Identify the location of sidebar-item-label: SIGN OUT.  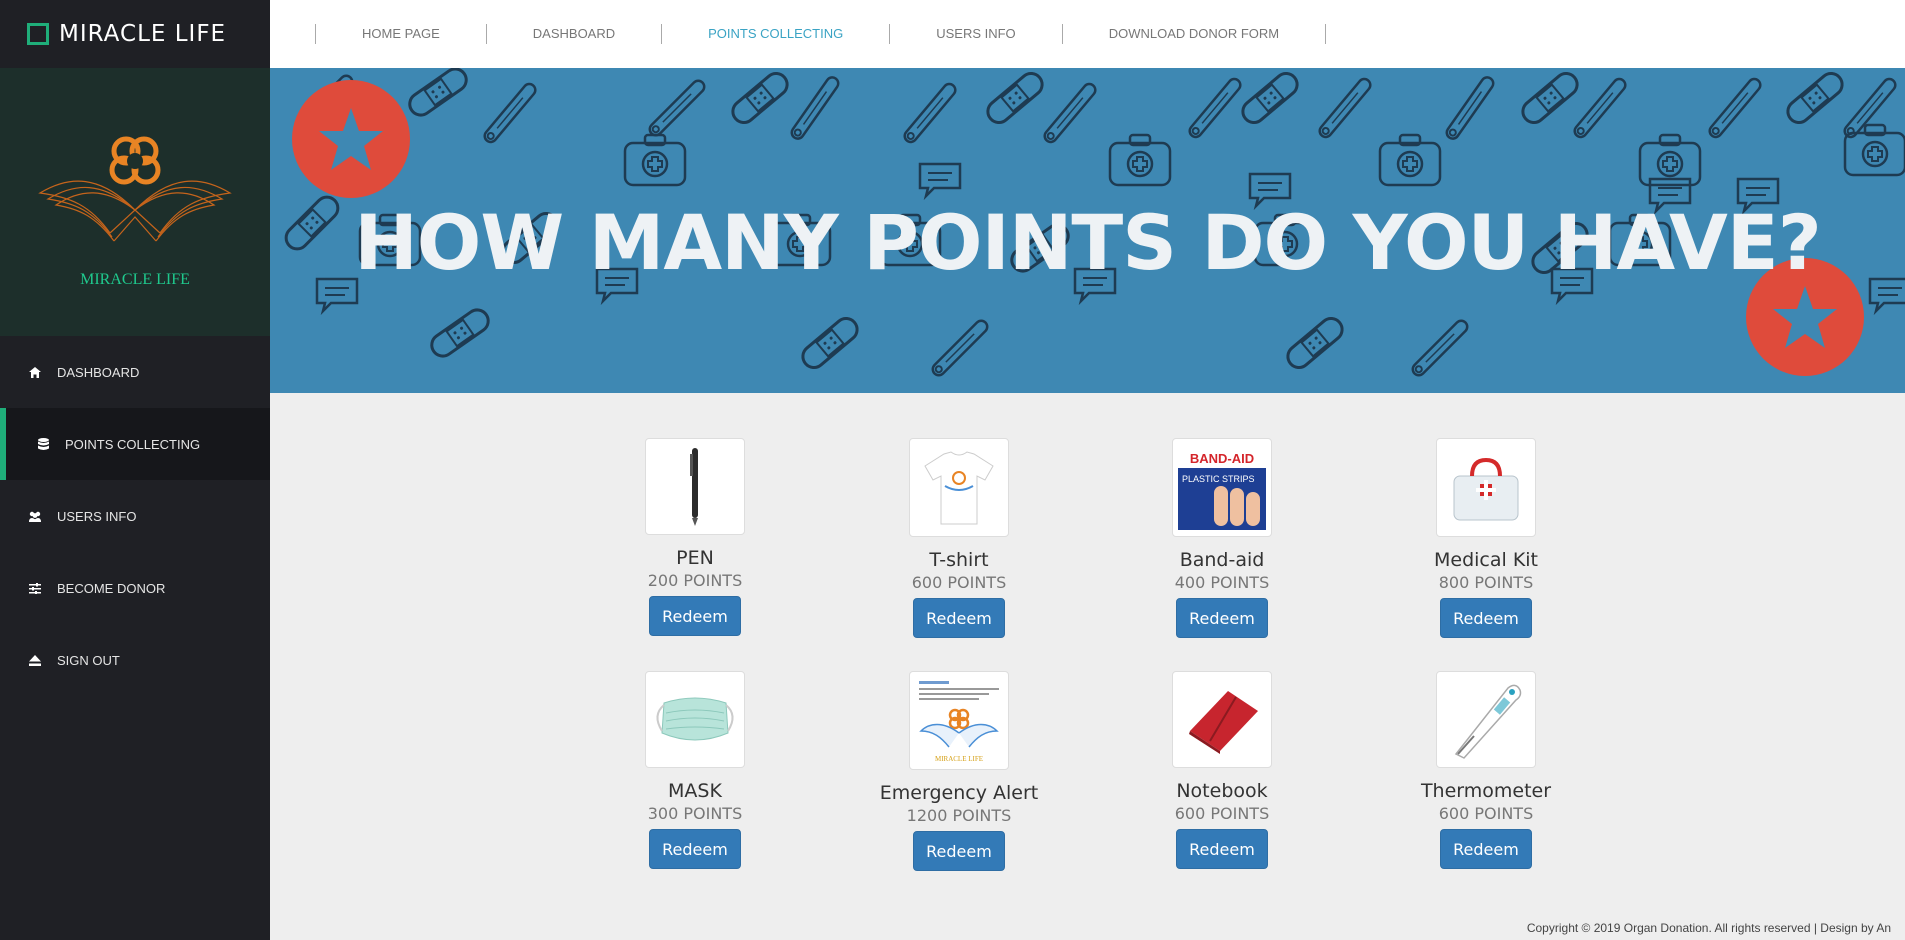
(88, 660).